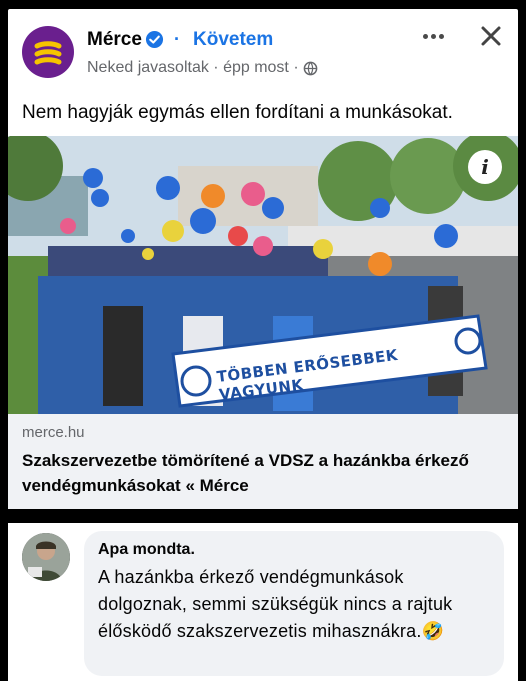 The image size is (526, 681). What do you see at coordinates (485, 167) in the screenshot?
I see `info-icon: i` at bounding box center [485, 167].